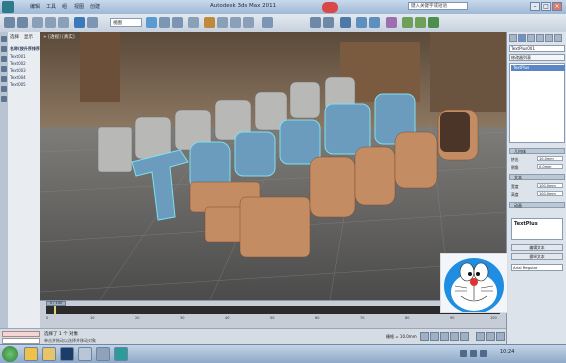  What do you see at coordinates (92, 22) in the screenshot?
I see `select-name-icon` at bounding box center [92, 22].